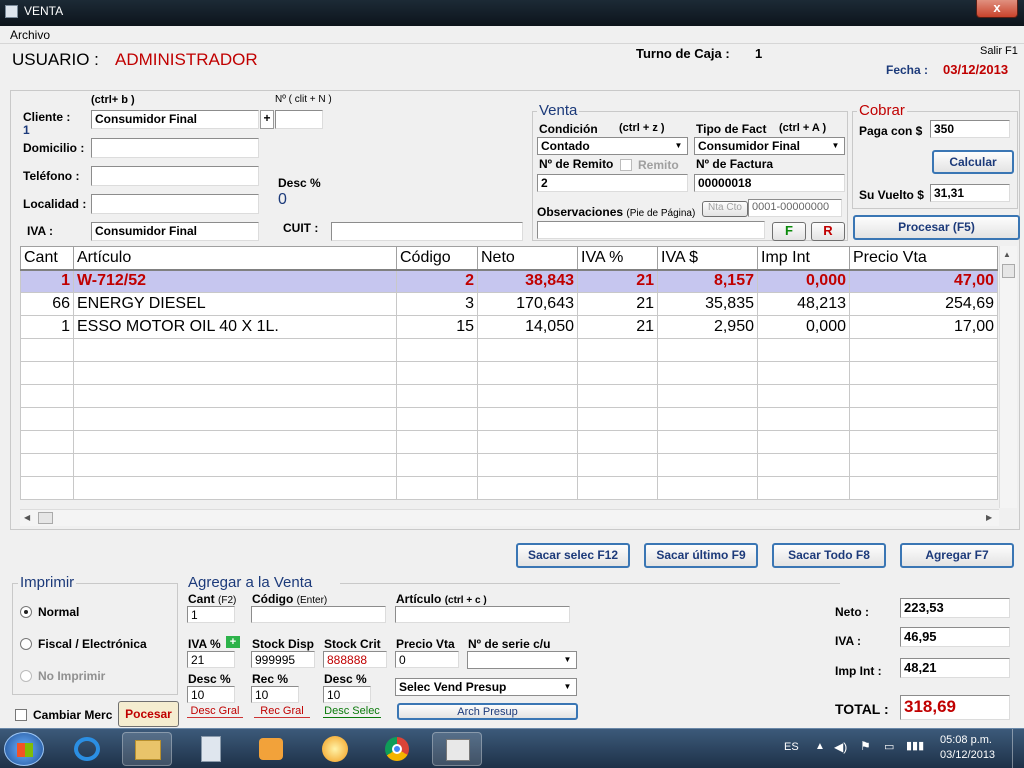  What do you see at coordinates (482, 614) in the screenshot?
I see `articulo-input` at bounding box center [482, 614].